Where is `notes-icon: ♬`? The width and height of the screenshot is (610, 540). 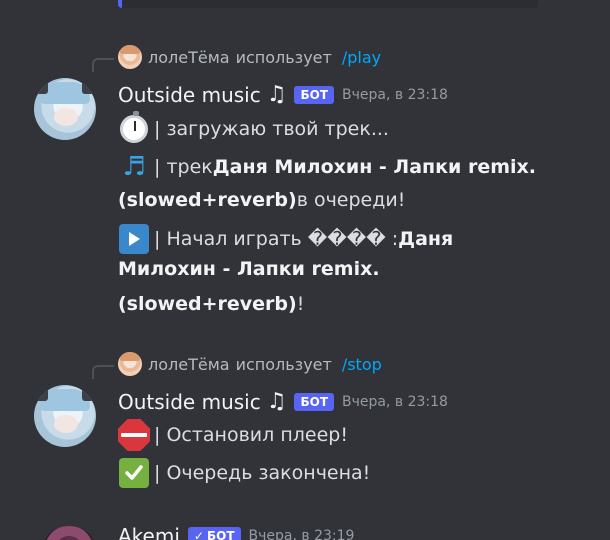 notes-icon: ♬ is located at coordinates (134, 167).